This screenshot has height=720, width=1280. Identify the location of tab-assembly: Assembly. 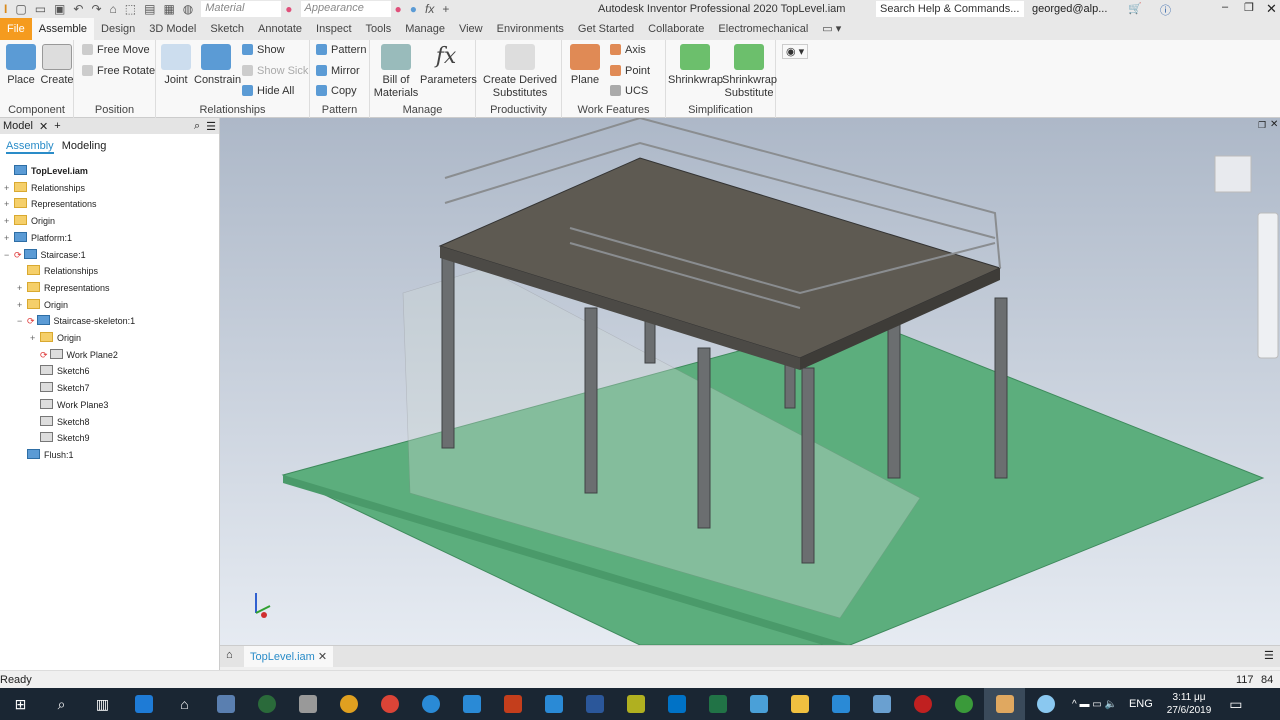
(30, 147).